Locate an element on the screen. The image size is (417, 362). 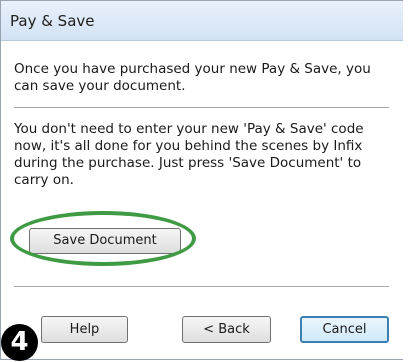
cancel-button: Cancel is located at coordinates (344, 329).